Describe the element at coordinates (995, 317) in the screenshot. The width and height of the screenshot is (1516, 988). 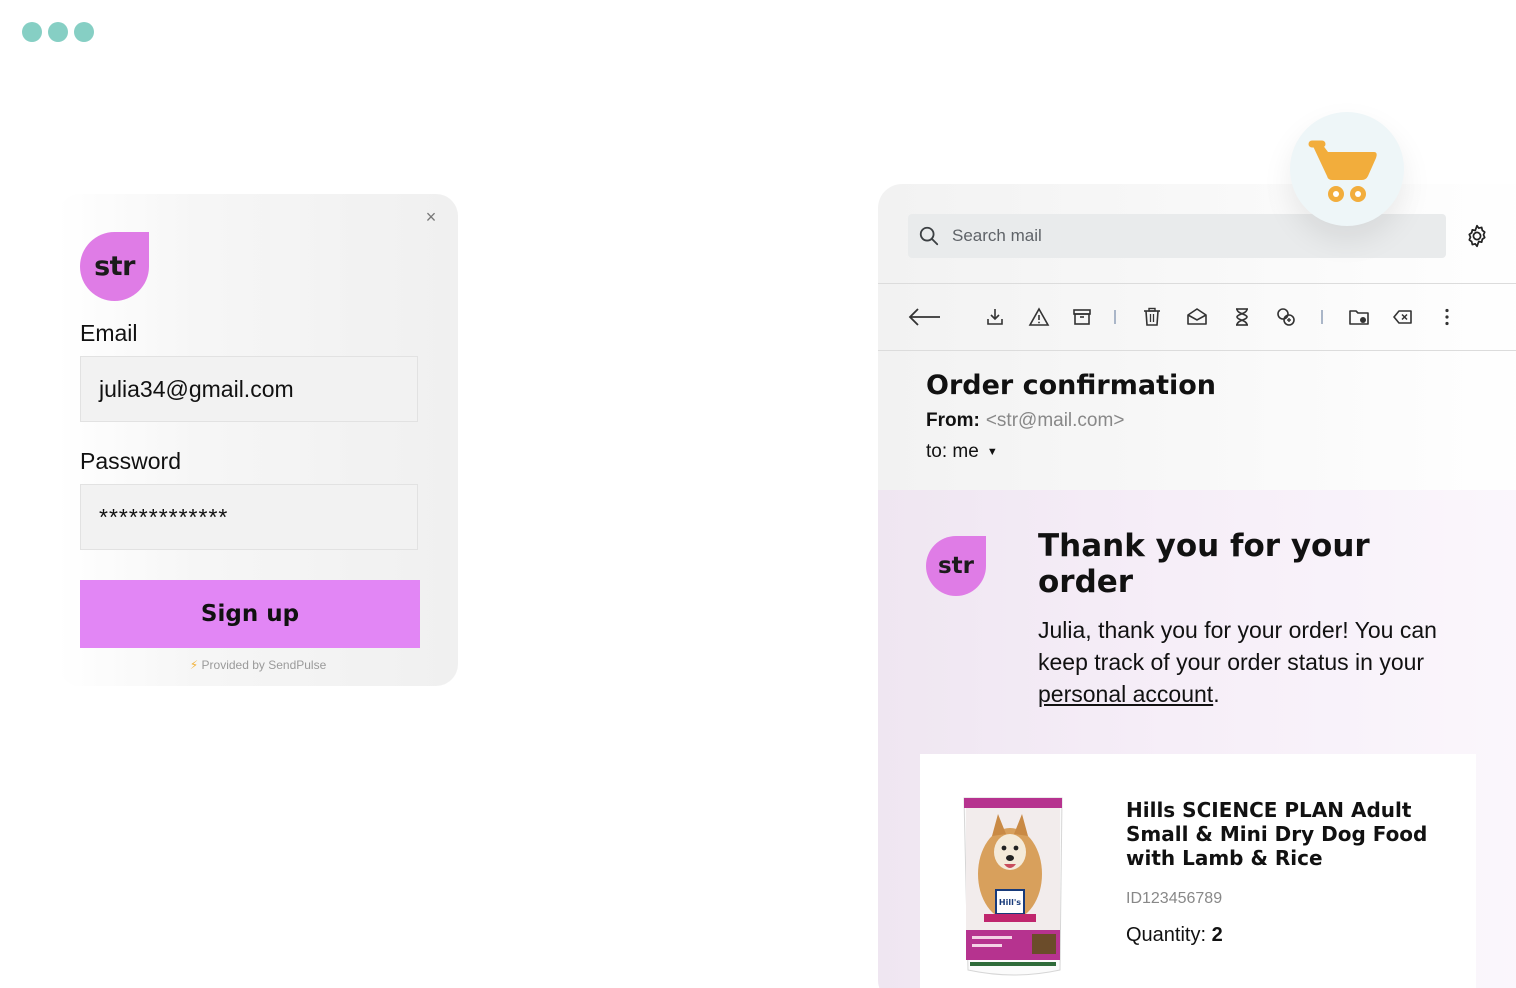
I see `download-icon` at that location.